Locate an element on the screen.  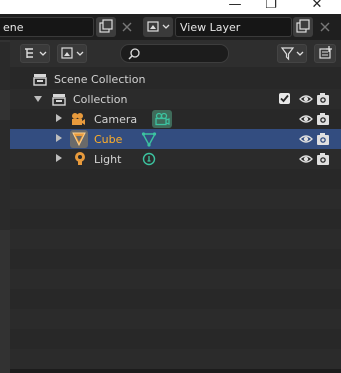
bottom-edge is located at coordinates (175, 371).